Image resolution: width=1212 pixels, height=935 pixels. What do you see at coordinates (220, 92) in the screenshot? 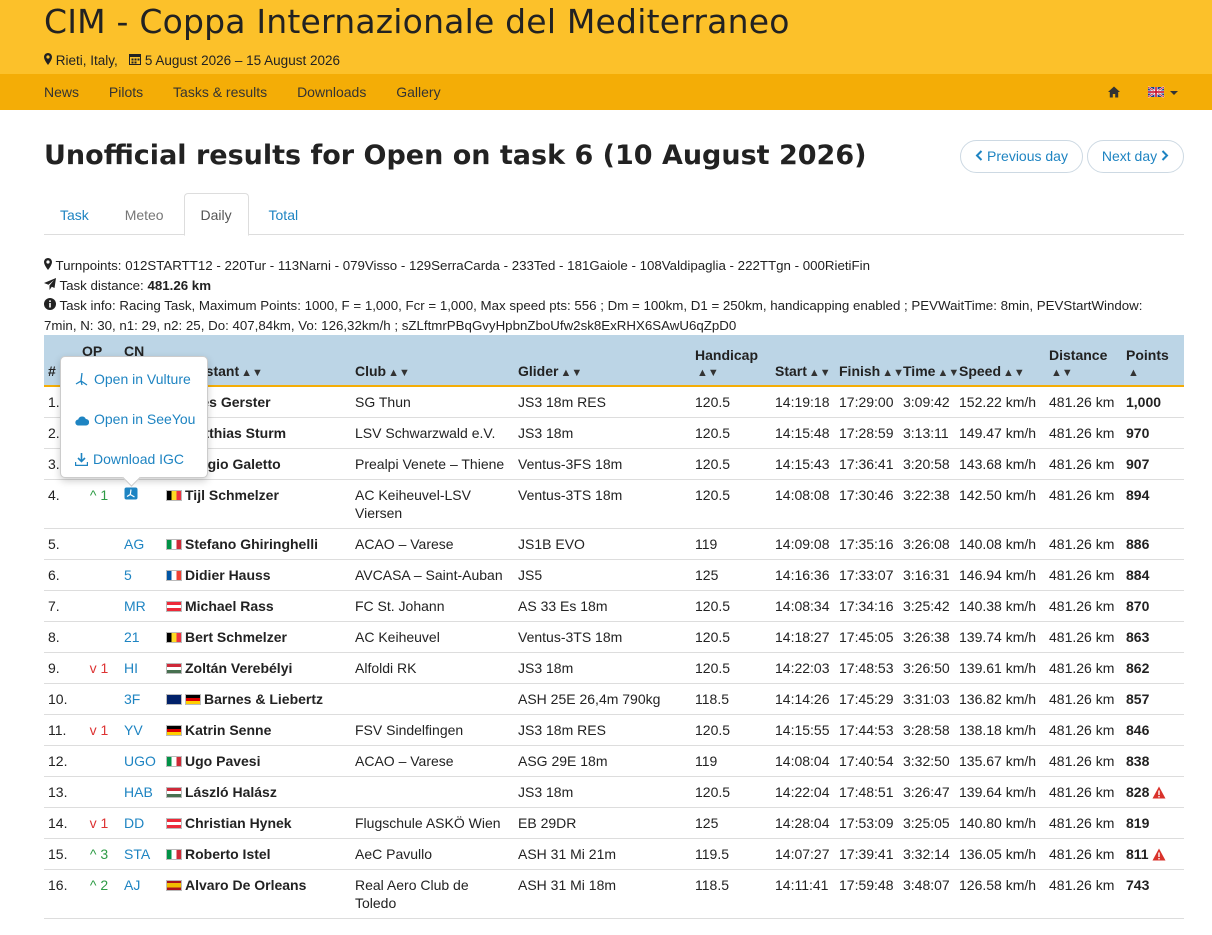
I see `nav-tasks-results: Tasks & results` at bounding box center [220, 92].